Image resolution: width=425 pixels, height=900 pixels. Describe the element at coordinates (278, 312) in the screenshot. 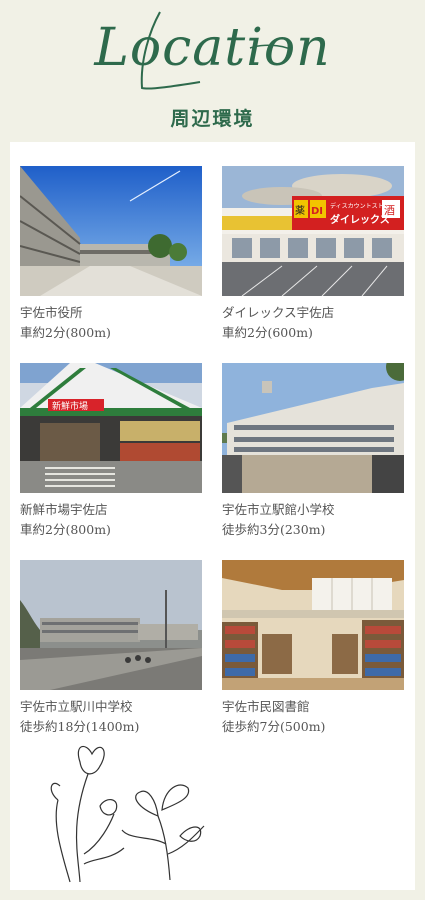

I see `place-name: ダイレックス宇佐店` at that location.